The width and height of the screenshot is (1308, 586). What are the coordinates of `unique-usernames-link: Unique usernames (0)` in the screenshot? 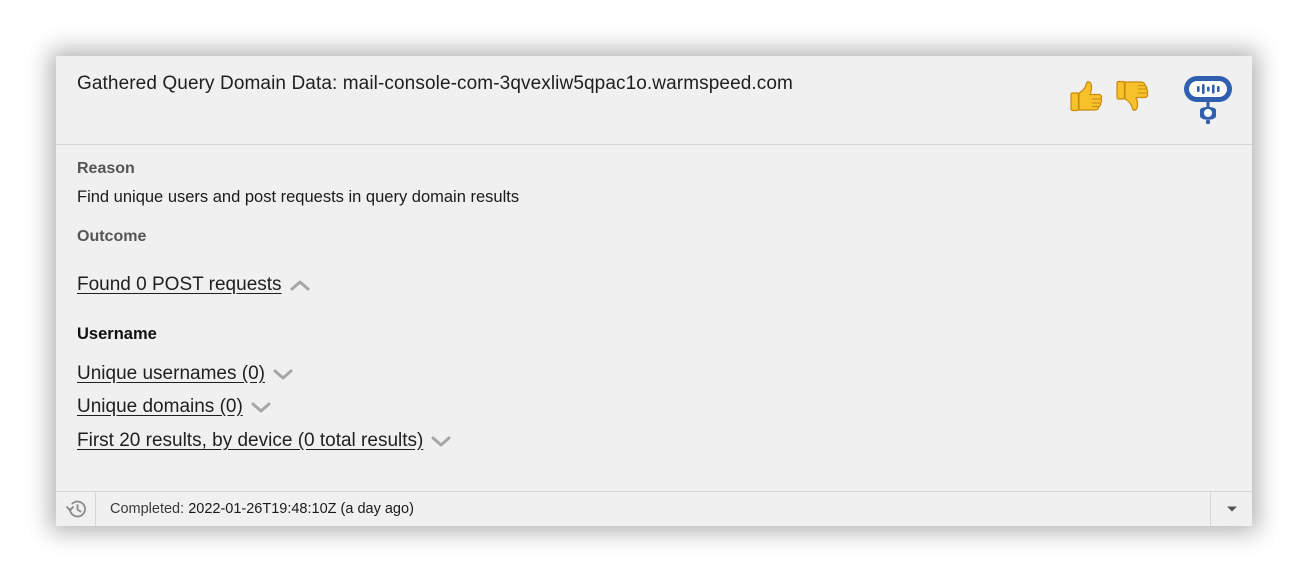 It's located at (171, 374).